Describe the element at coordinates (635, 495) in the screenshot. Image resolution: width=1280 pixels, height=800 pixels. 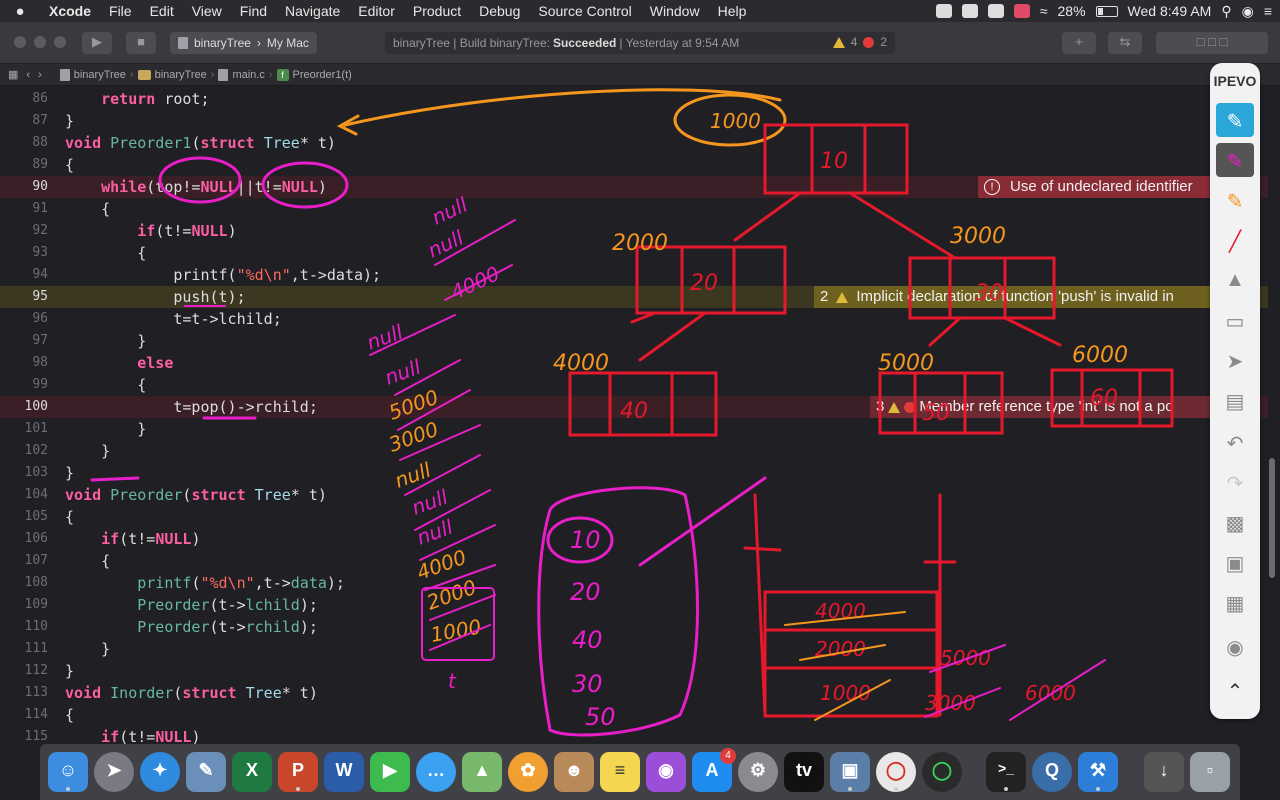
I see `code-line: 104 void Preorder(struct Tree* t)` at that location.